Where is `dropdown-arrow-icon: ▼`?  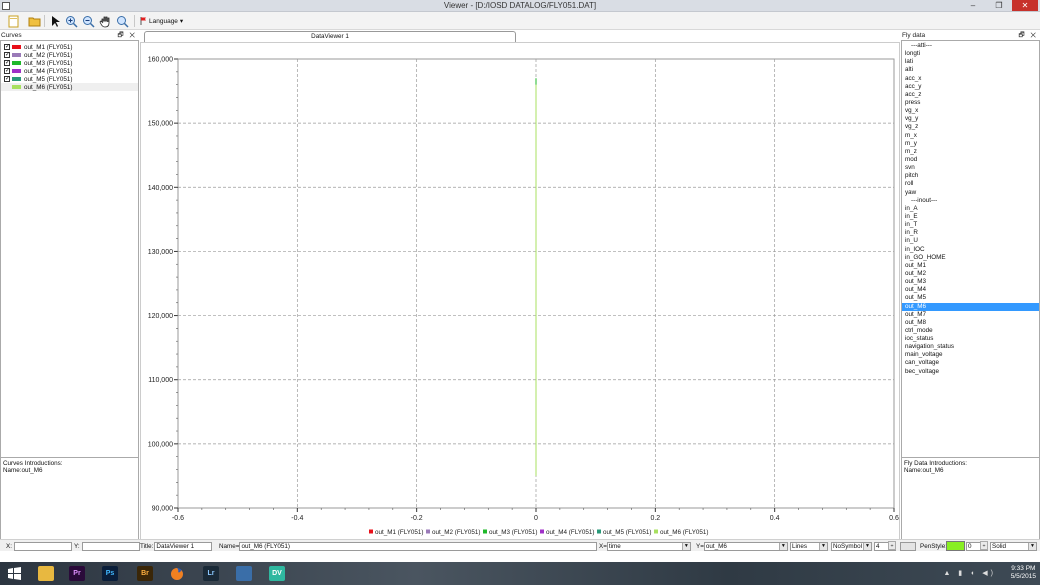
dropdown-arrow-icon: ▼ is located at coordinates (782, 546).